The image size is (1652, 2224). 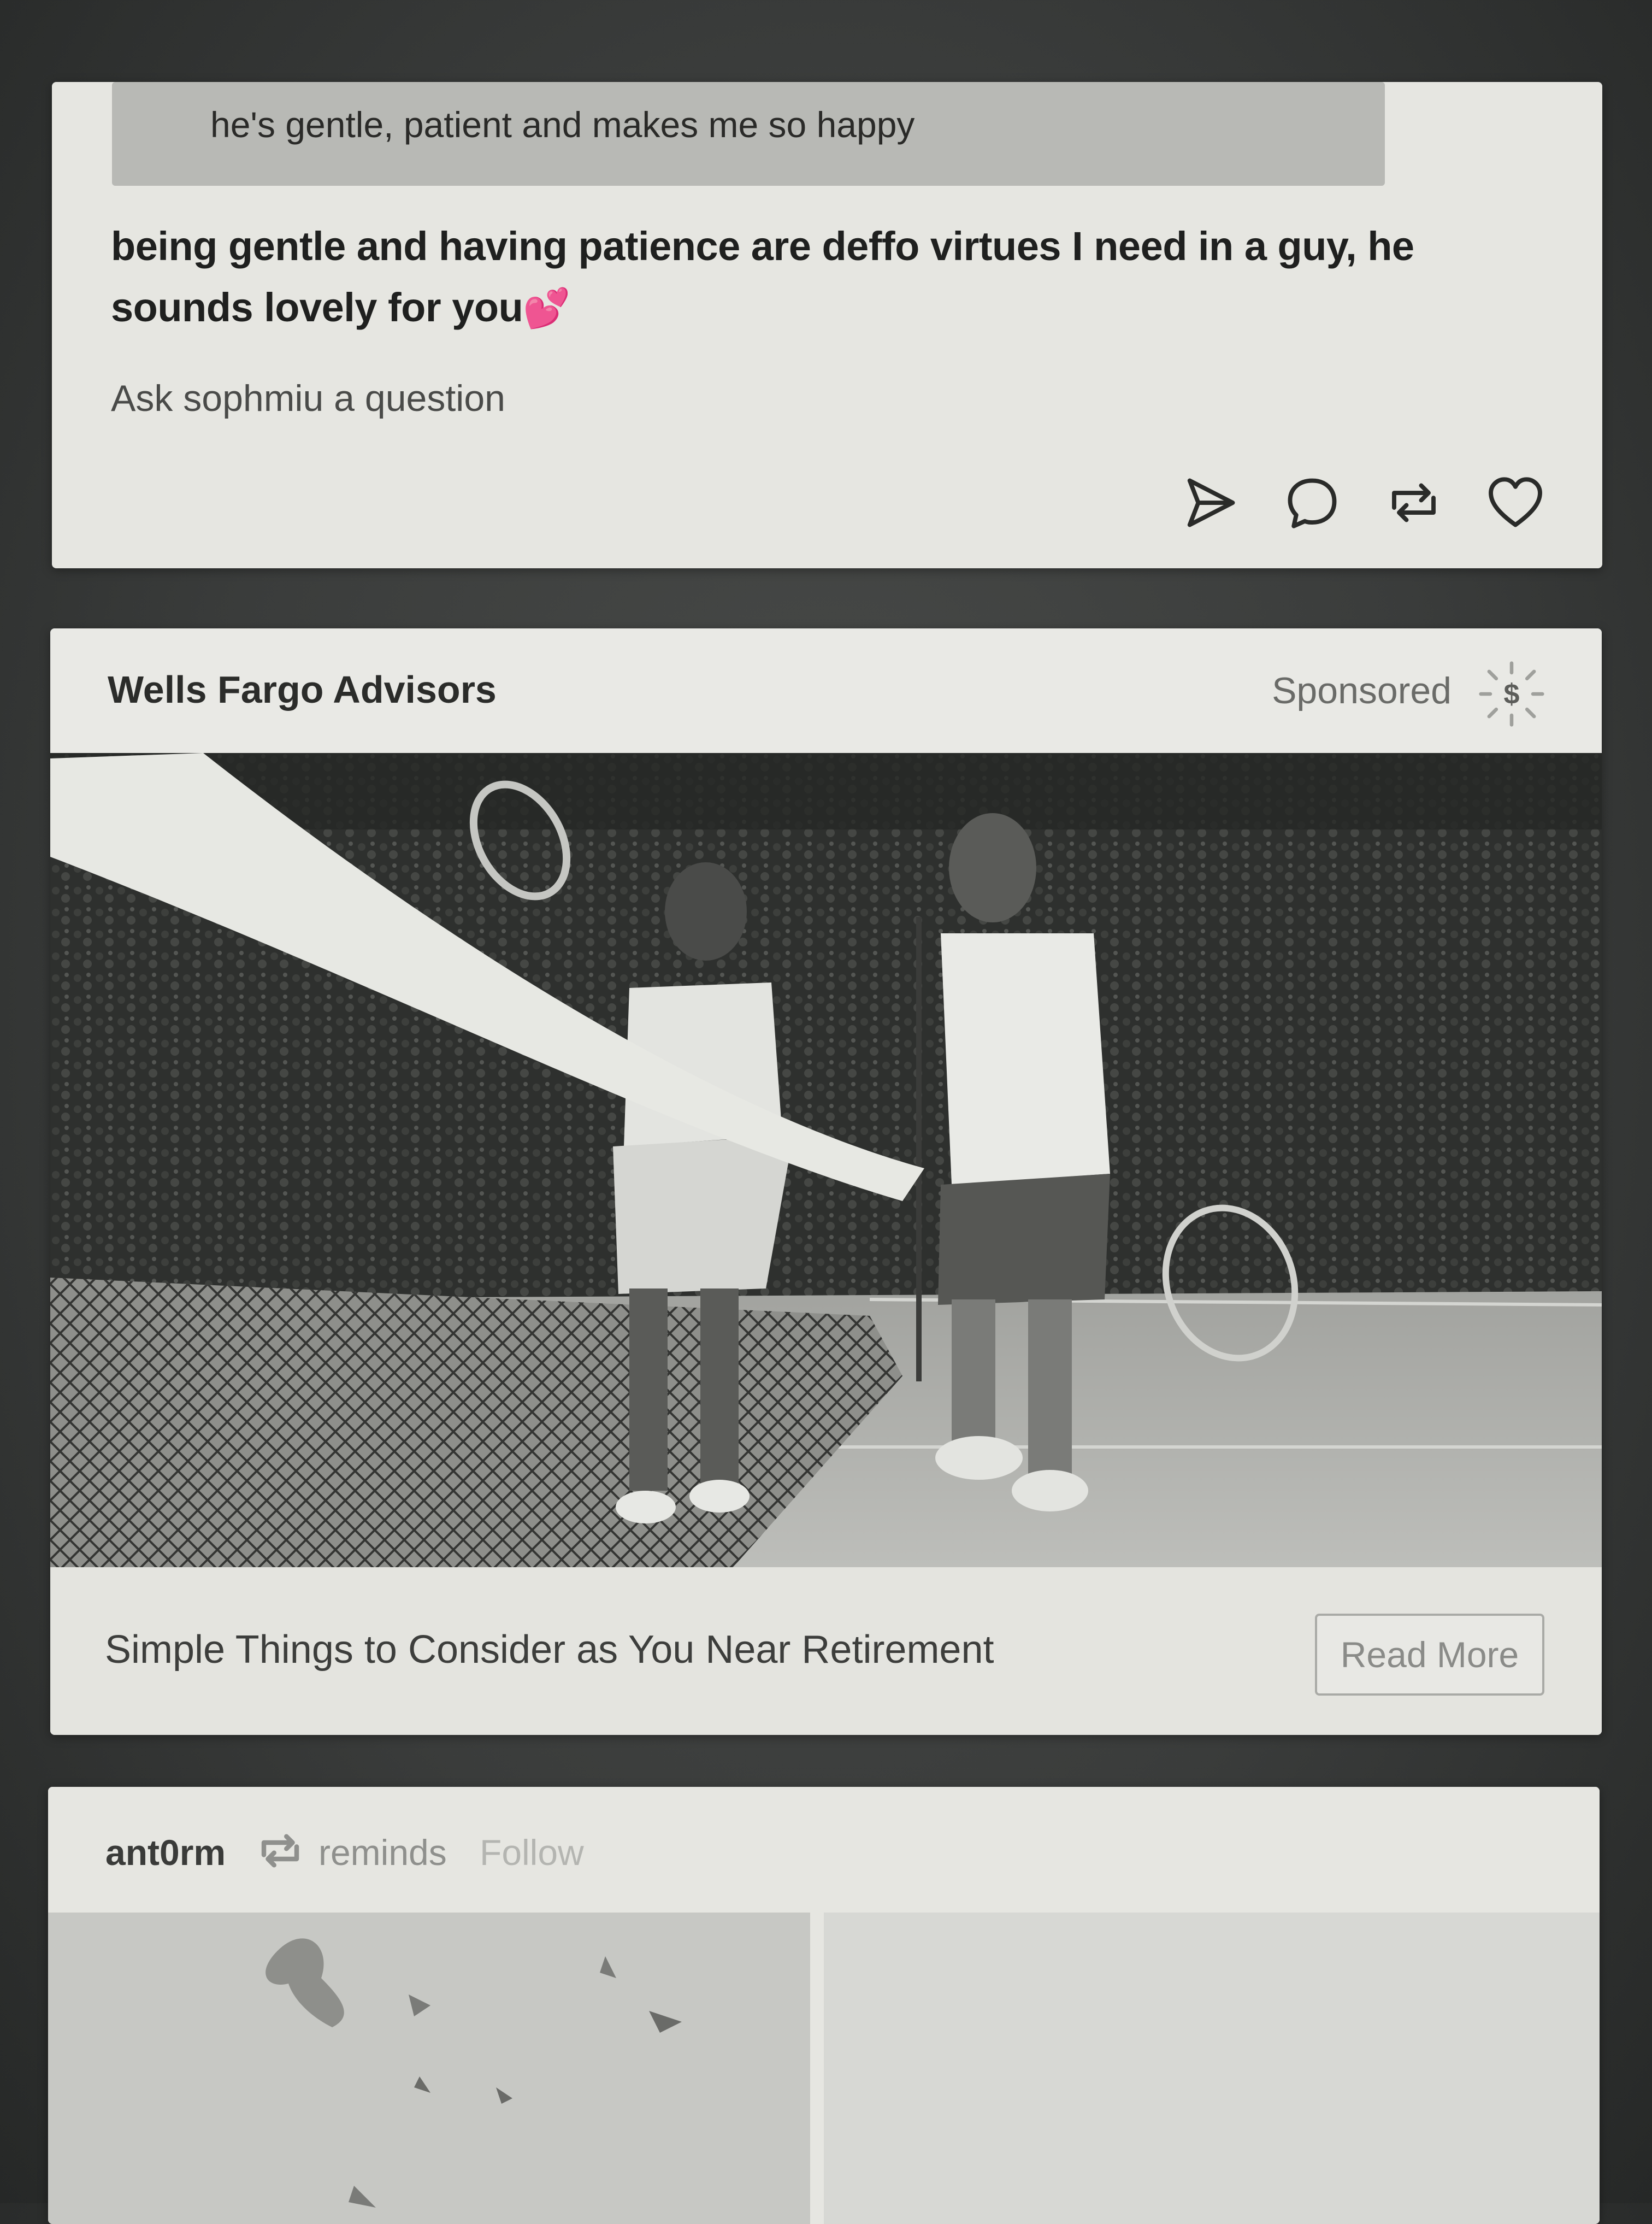 I want to click on follow-button: Follow, so click(x=532, y=1852).